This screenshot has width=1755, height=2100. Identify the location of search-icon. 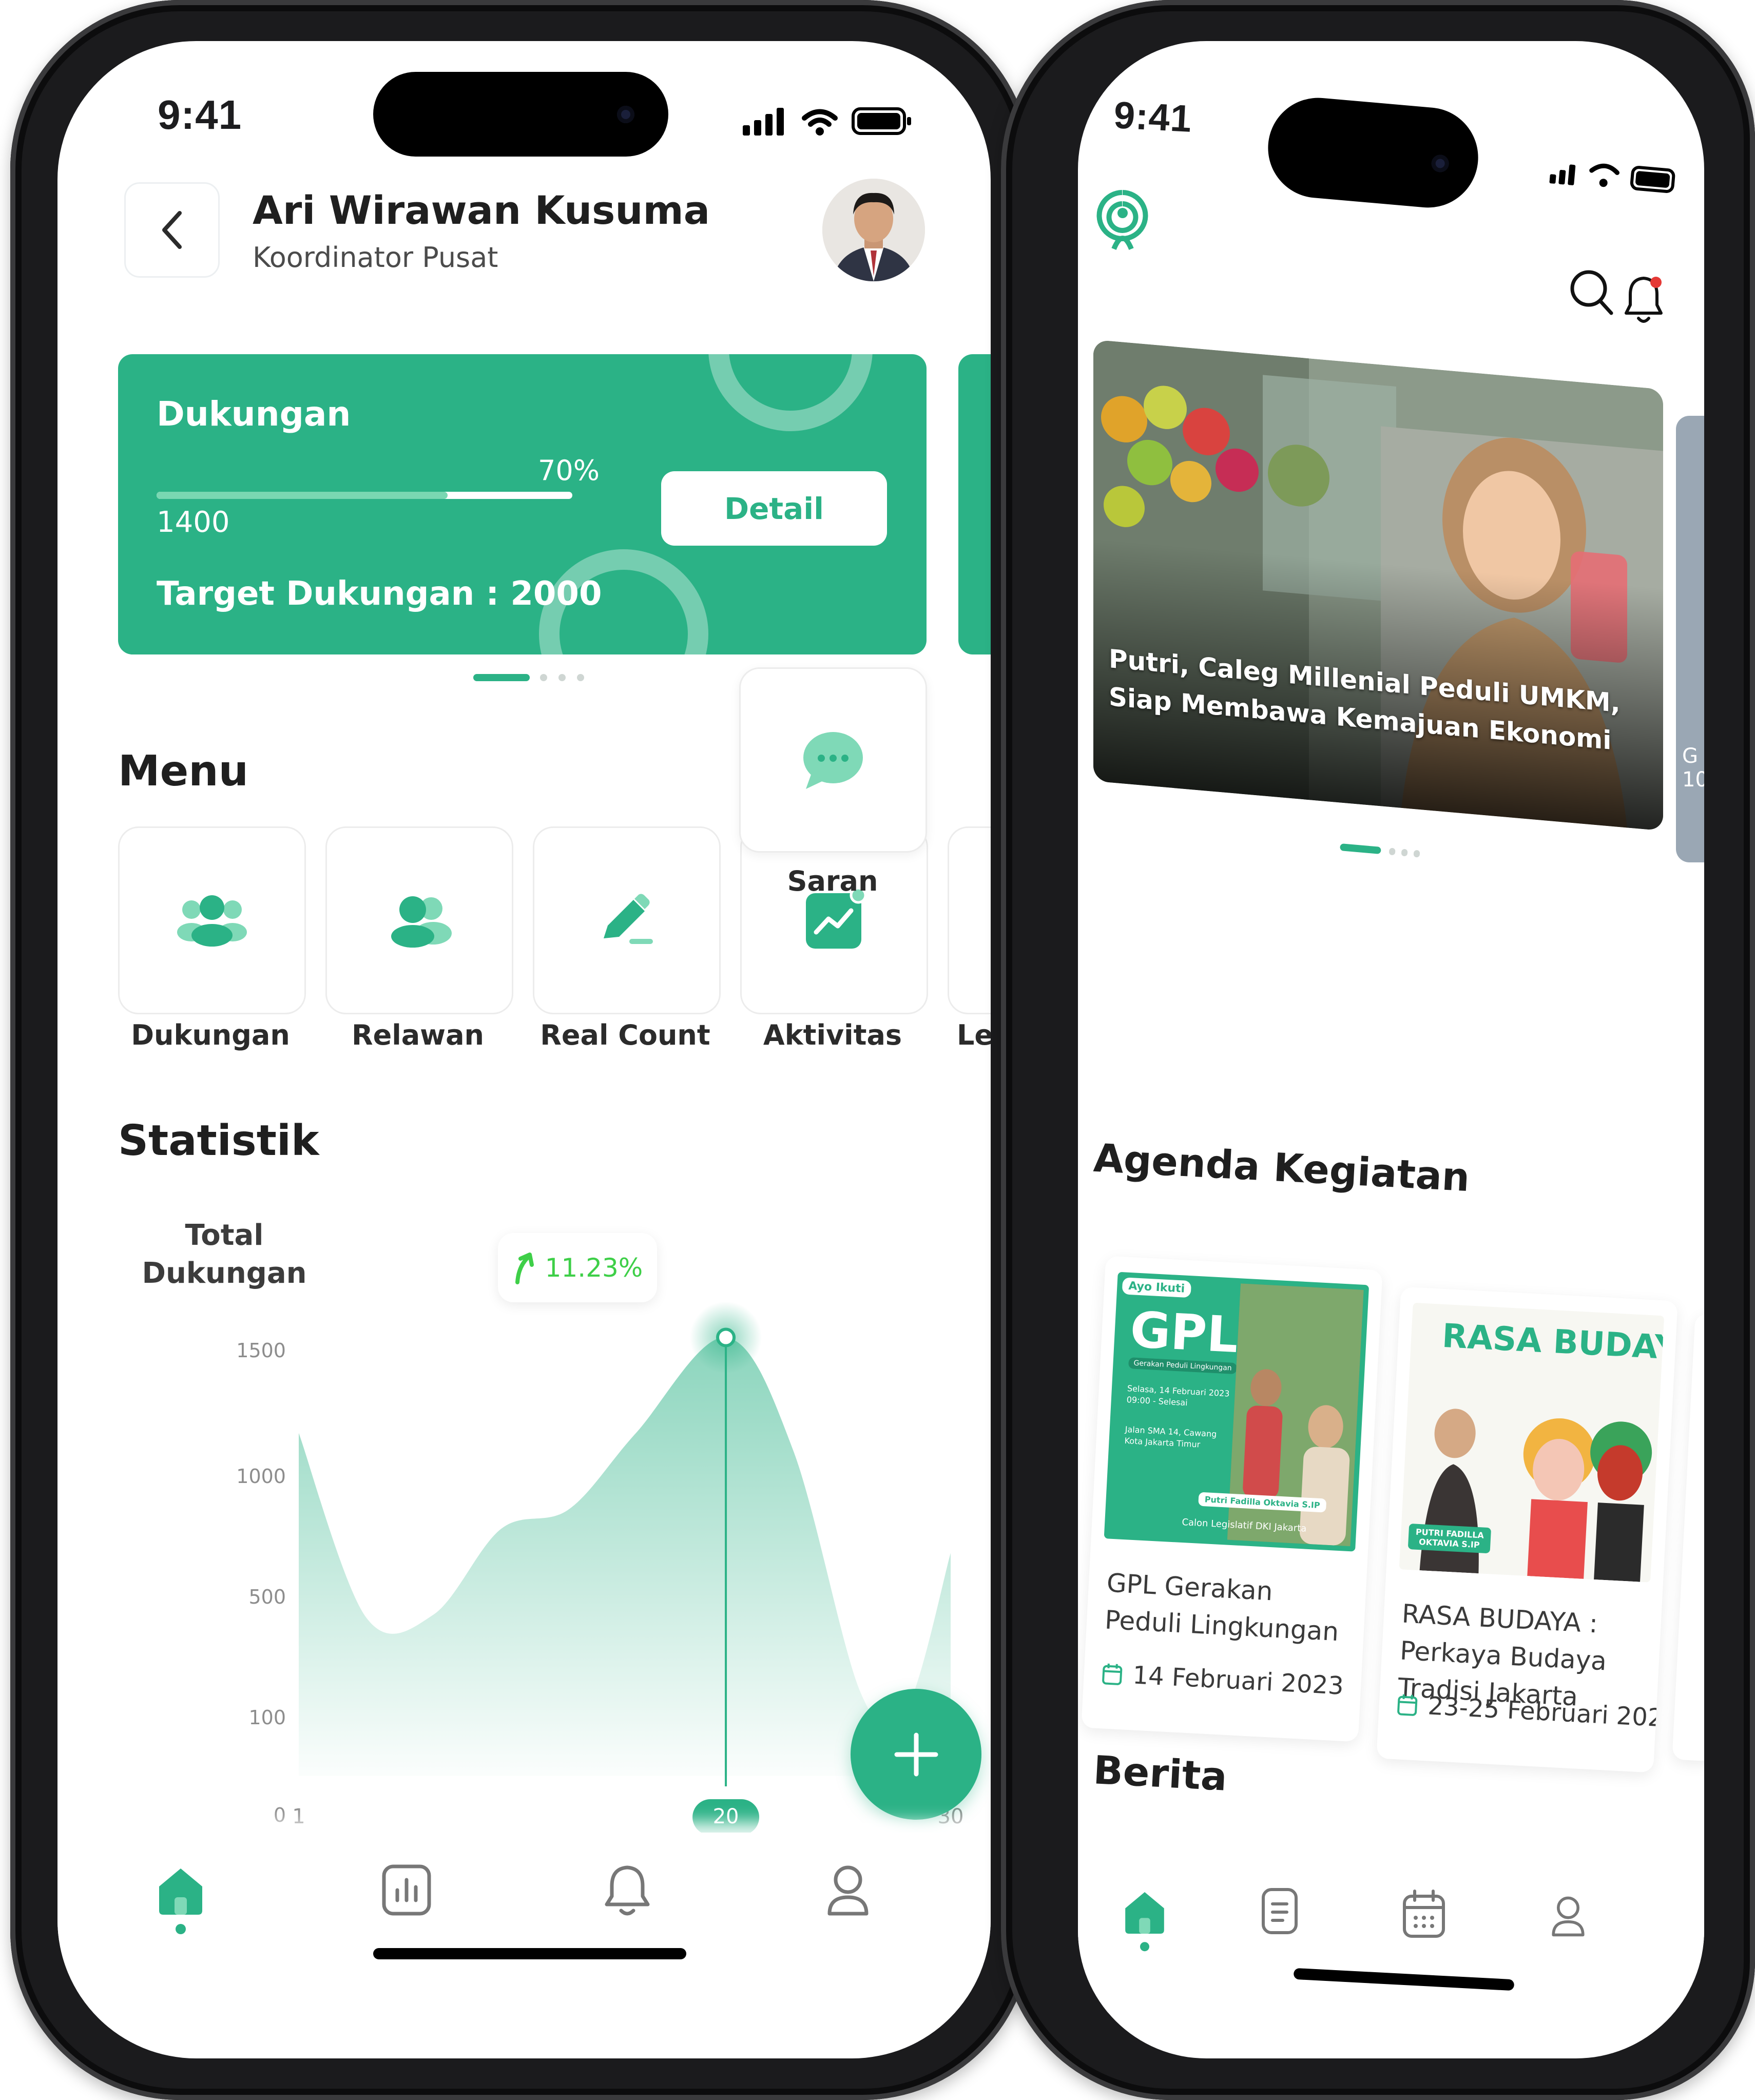
(1591, 292).